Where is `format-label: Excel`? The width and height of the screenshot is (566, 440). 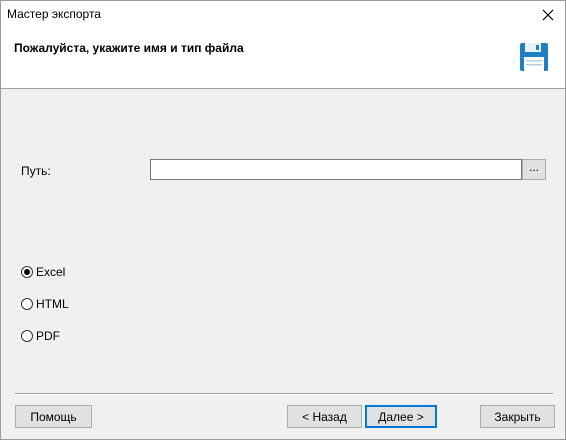
format-label: Excel is located at coordinates (51, 272).